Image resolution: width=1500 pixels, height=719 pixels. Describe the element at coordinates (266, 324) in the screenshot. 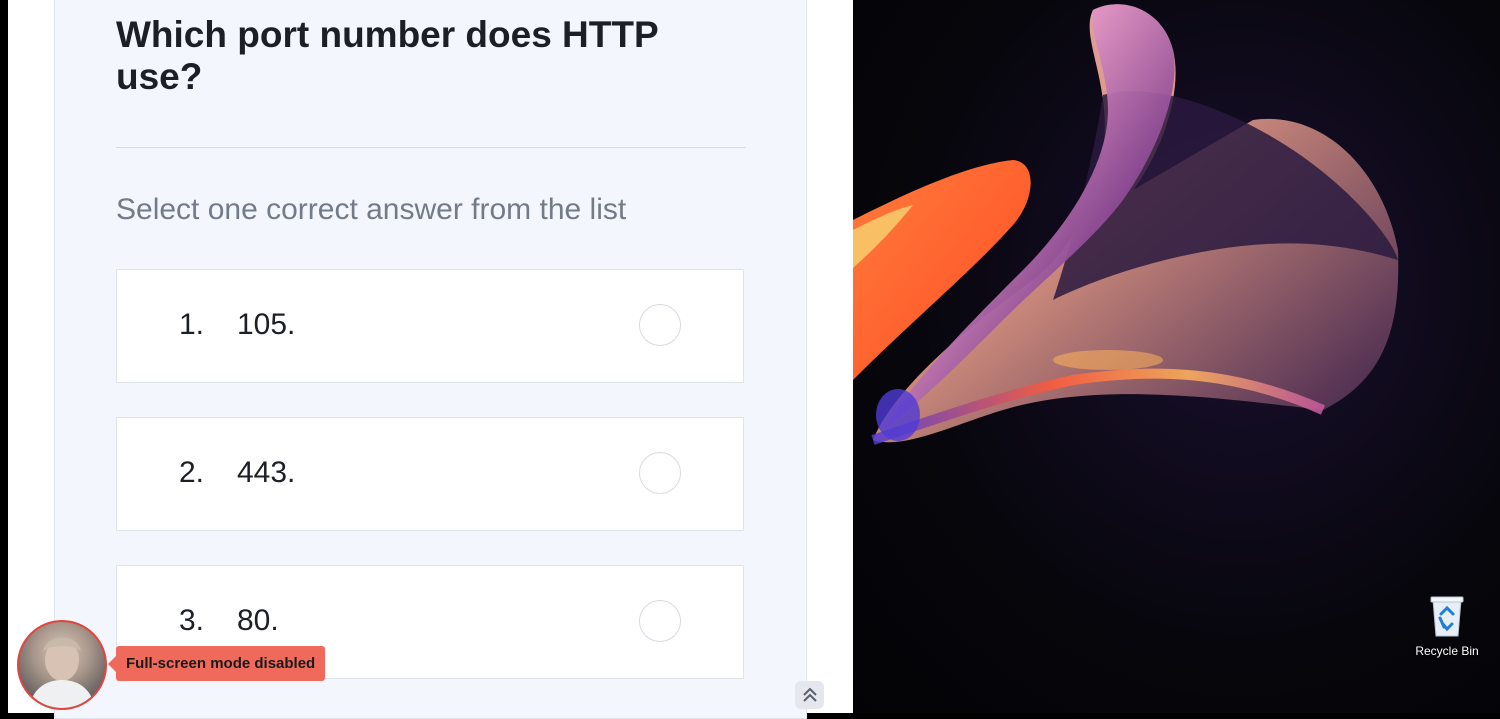

I see `option-text: 105.` at that location.